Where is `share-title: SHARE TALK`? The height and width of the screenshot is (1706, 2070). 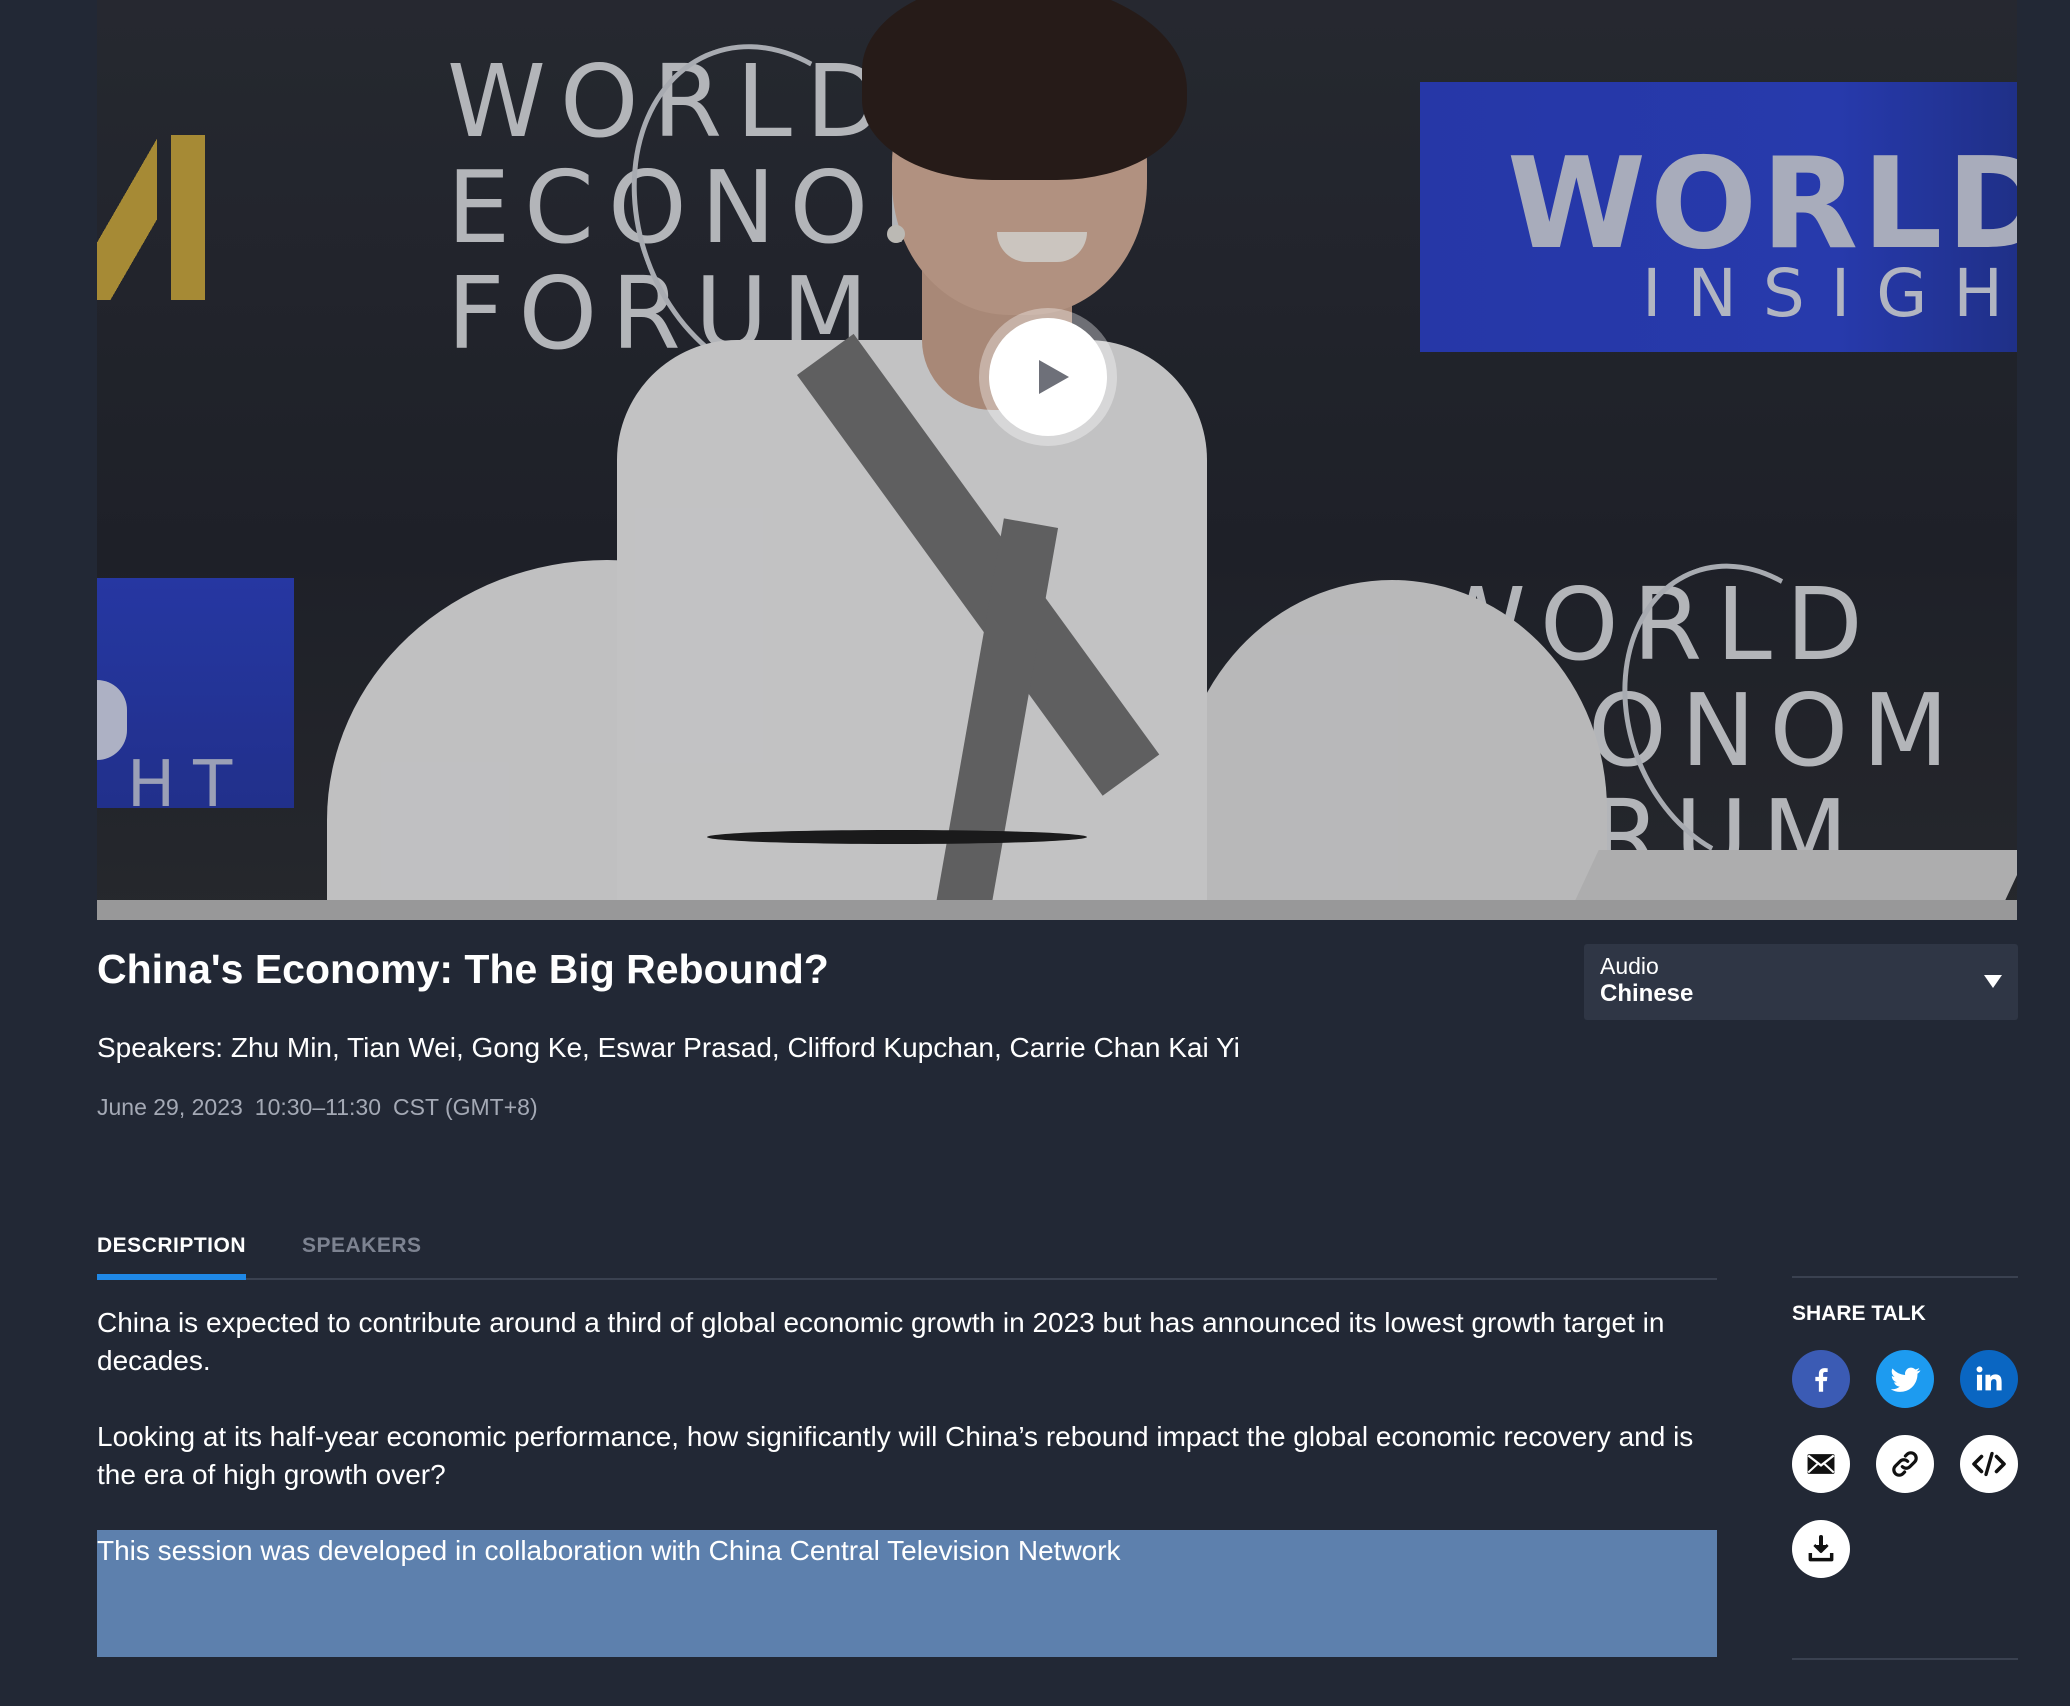 share-title: SHARE TALK is located at coordinates (1859, 1313).